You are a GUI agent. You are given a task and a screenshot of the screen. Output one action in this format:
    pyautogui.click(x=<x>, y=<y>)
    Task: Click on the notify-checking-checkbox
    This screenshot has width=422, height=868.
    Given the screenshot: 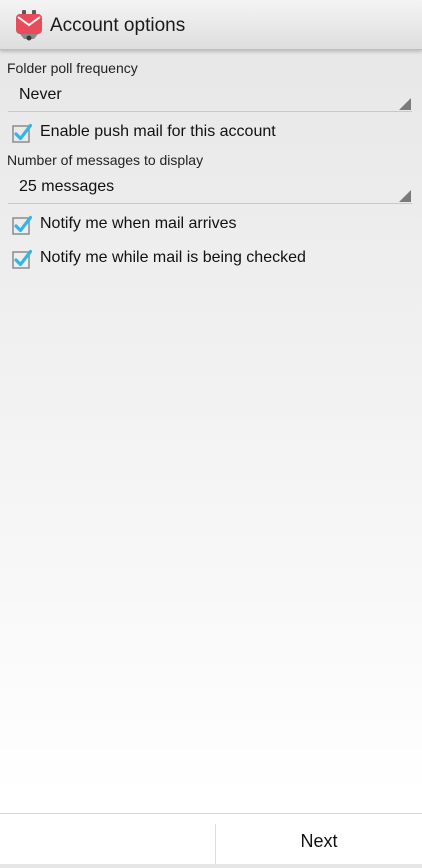 What is the action you would take?
    pyautogui.click(x=22, y=259)
    